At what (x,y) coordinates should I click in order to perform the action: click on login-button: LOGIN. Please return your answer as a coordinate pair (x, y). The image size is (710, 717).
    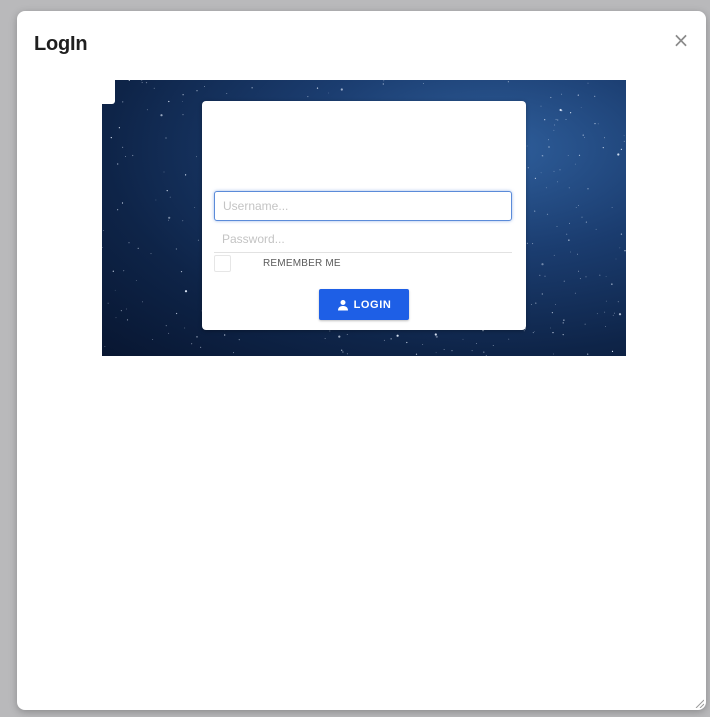
    Looking at the image, I should click on (364, 304).